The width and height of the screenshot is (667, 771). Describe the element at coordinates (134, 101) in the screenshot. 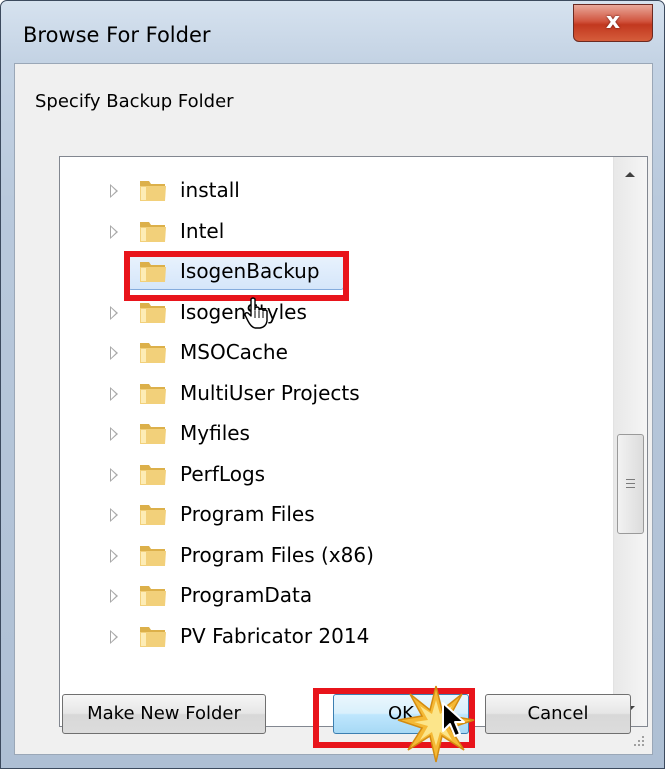

I see `instruction-label: Specify Backup Folder` at that location.